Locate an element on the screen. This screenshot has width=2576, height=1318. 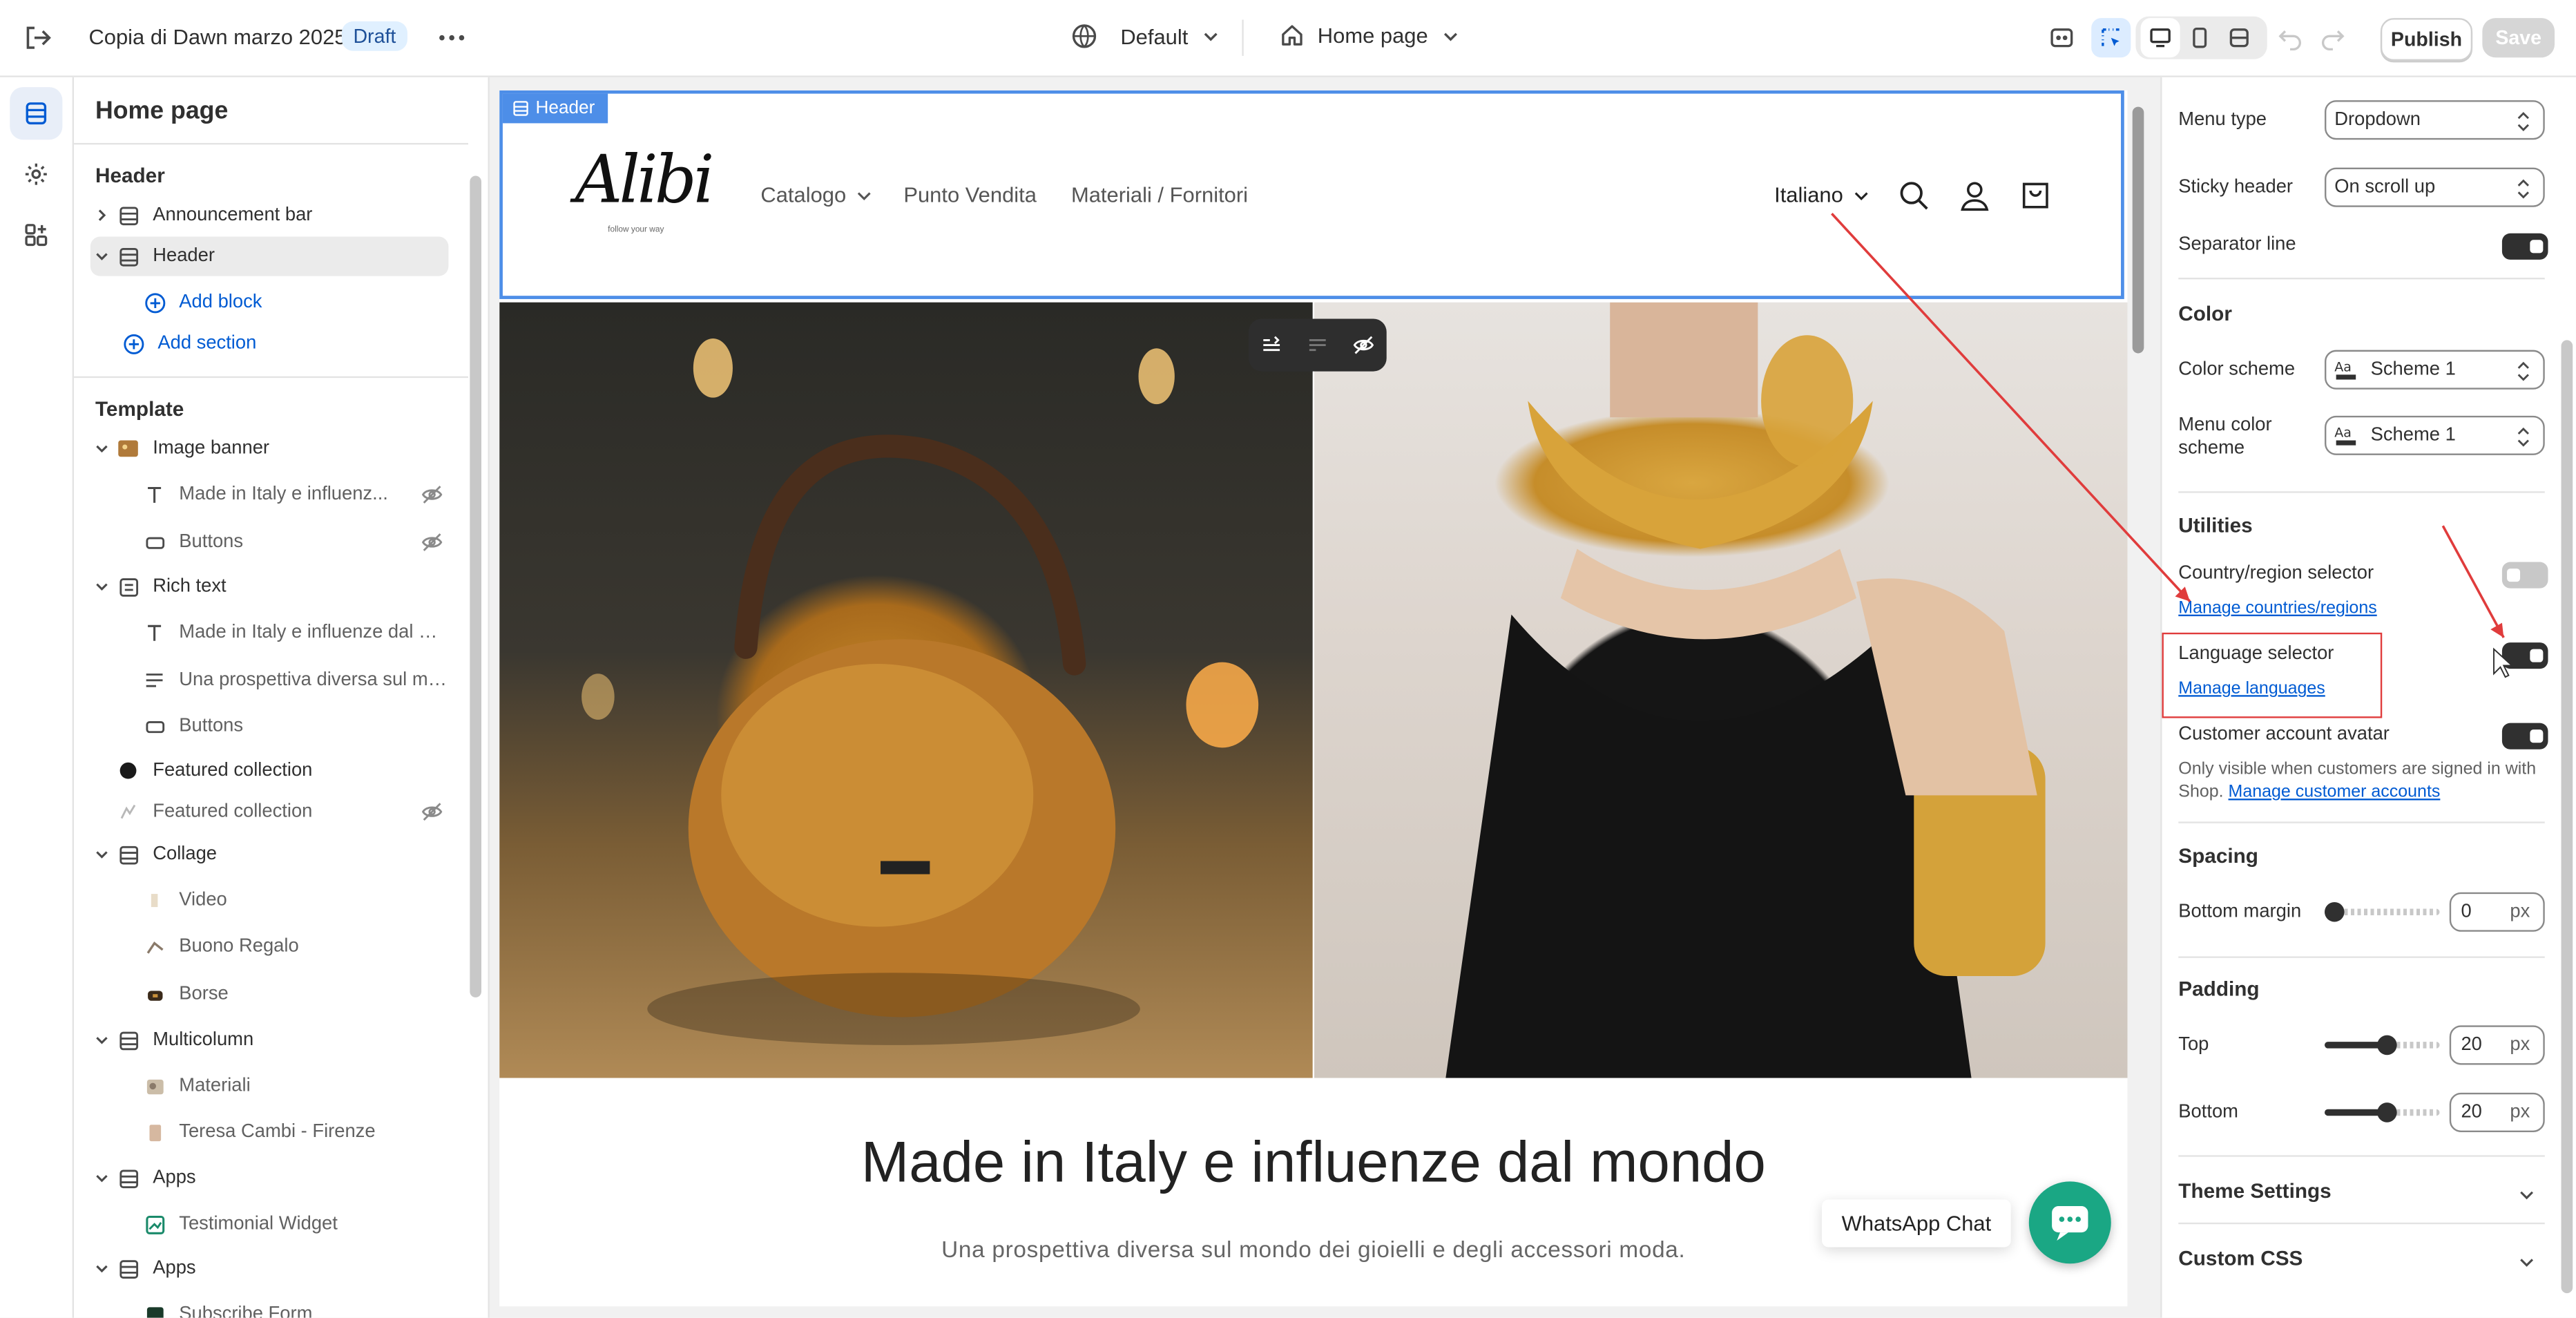
section-rich-text: Rich text is located at coordinates (269, 587).